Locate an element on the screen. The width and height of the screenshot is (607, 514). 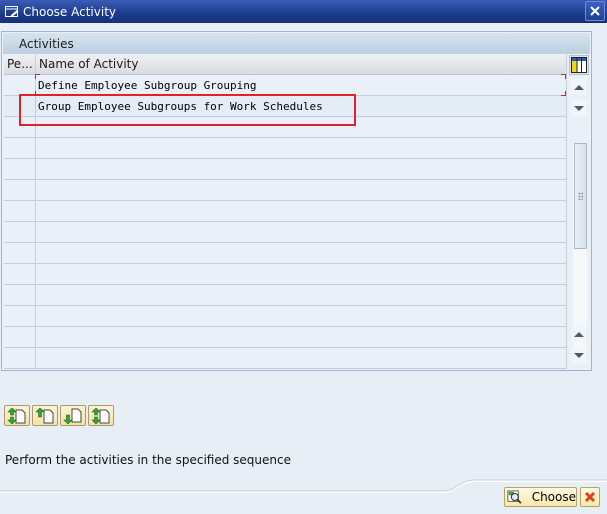
scroll-up-top-button is located at coordinates (579, 87).